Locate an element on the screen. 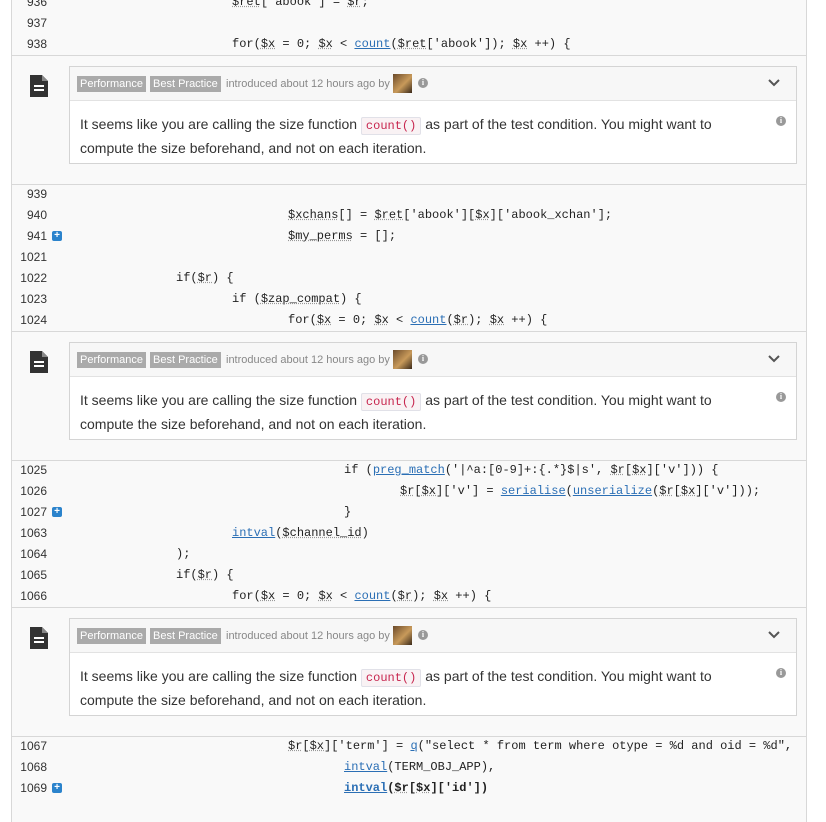  line-number: 936 is located at coordinates (36, 4).